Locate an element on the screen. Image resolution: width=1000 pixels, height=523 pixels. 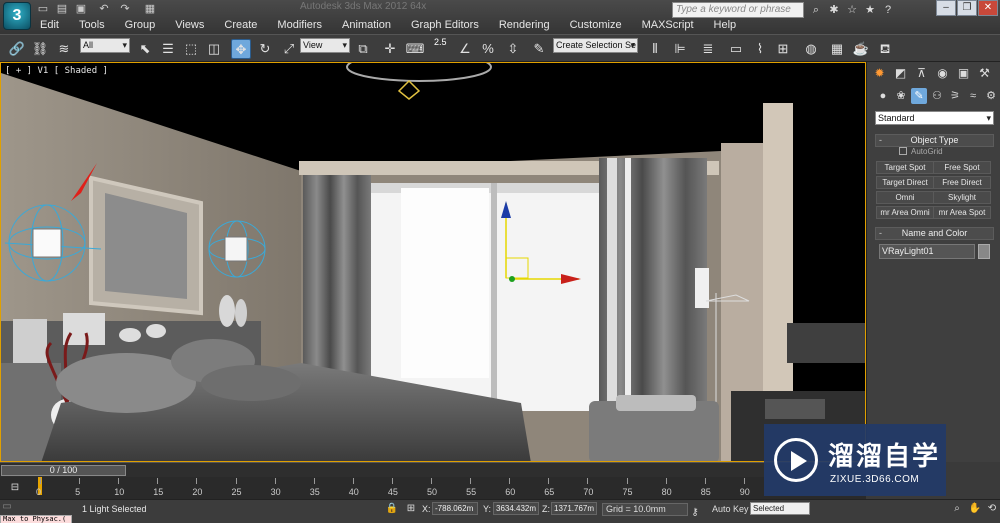
select-and-rotate-icon: ↻ is located at coordinates (265, 49).